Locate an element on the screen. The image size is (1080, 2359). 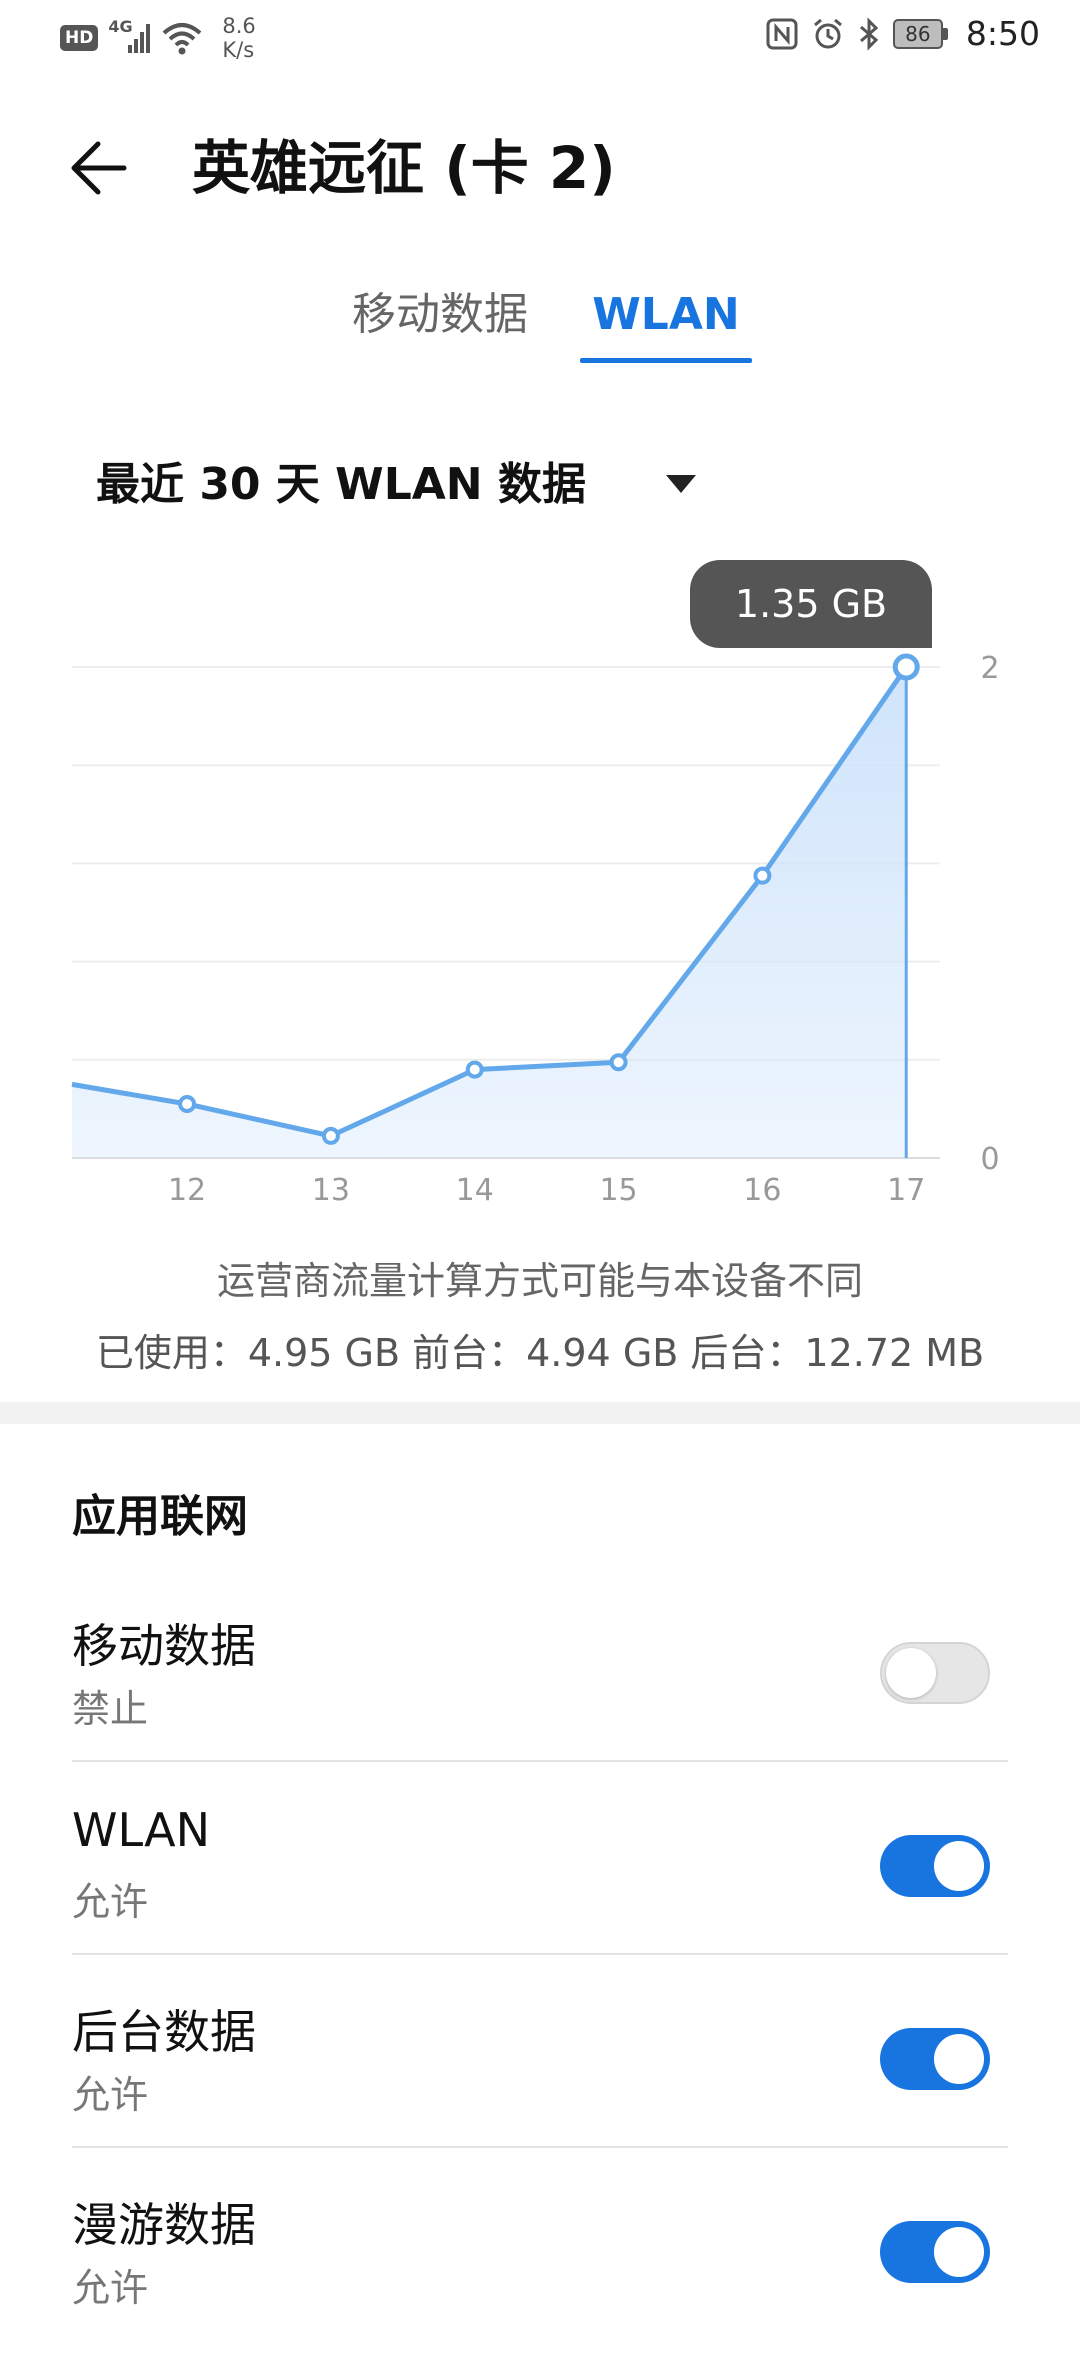
page-title: 英雄远征 (卡 2) is located at coordinates (404, 168).